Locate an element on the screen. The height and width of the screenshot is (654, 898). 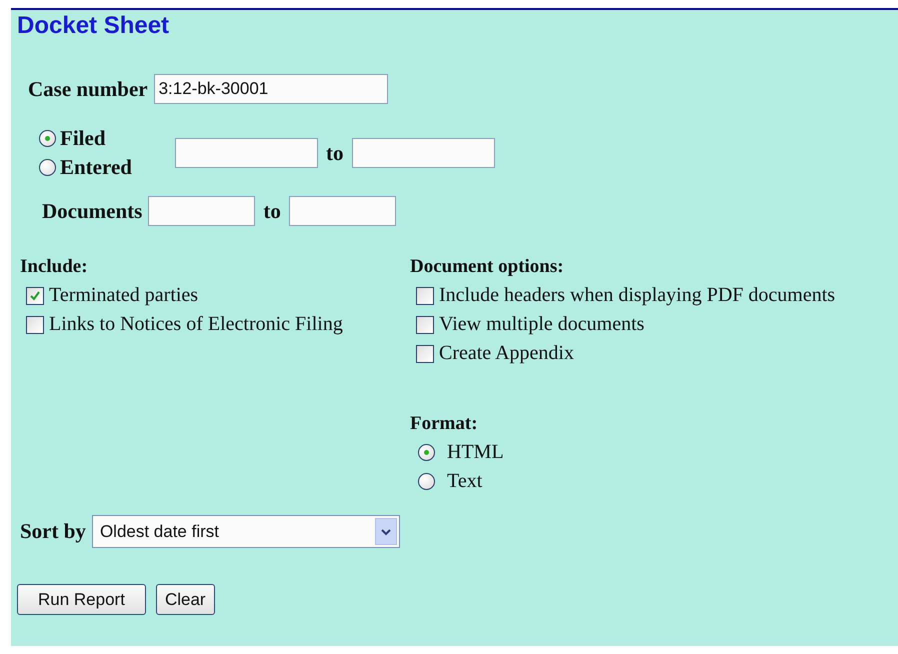
field-label: Documents is located at coordinates (92, 211).